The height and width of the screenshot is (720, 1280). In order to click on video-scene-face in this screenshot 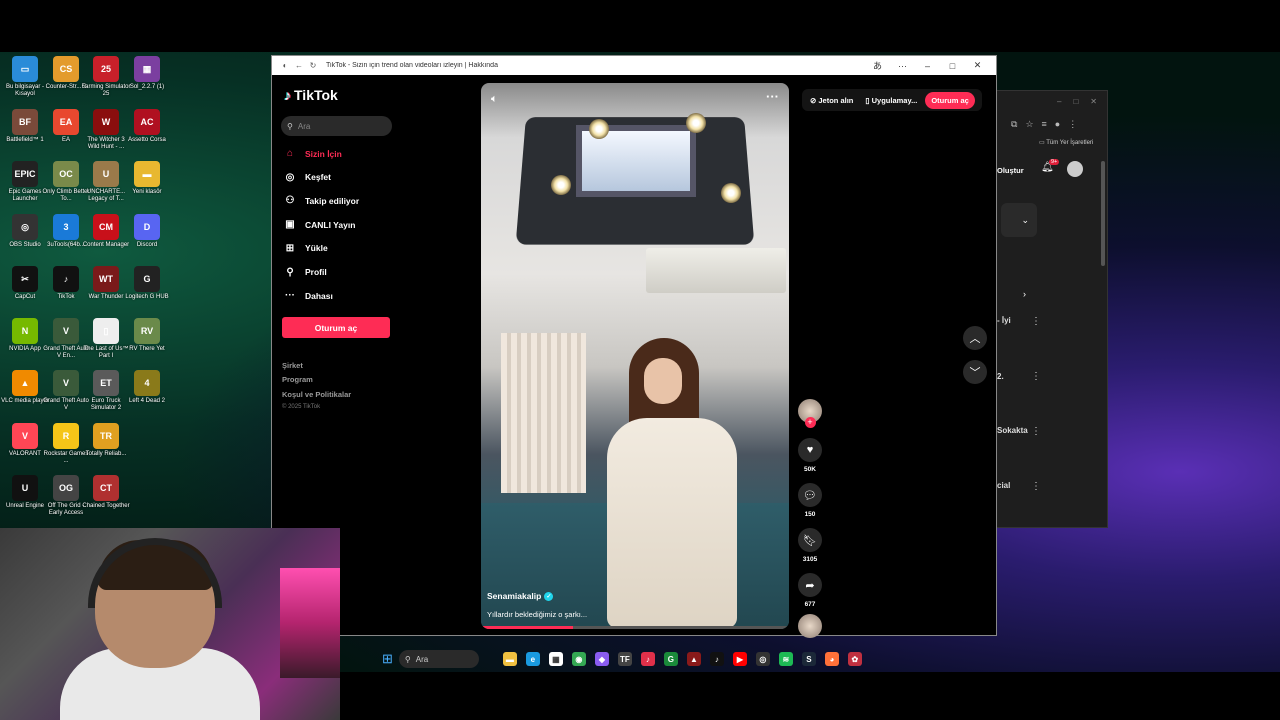, I will do `click(663, 381)`.